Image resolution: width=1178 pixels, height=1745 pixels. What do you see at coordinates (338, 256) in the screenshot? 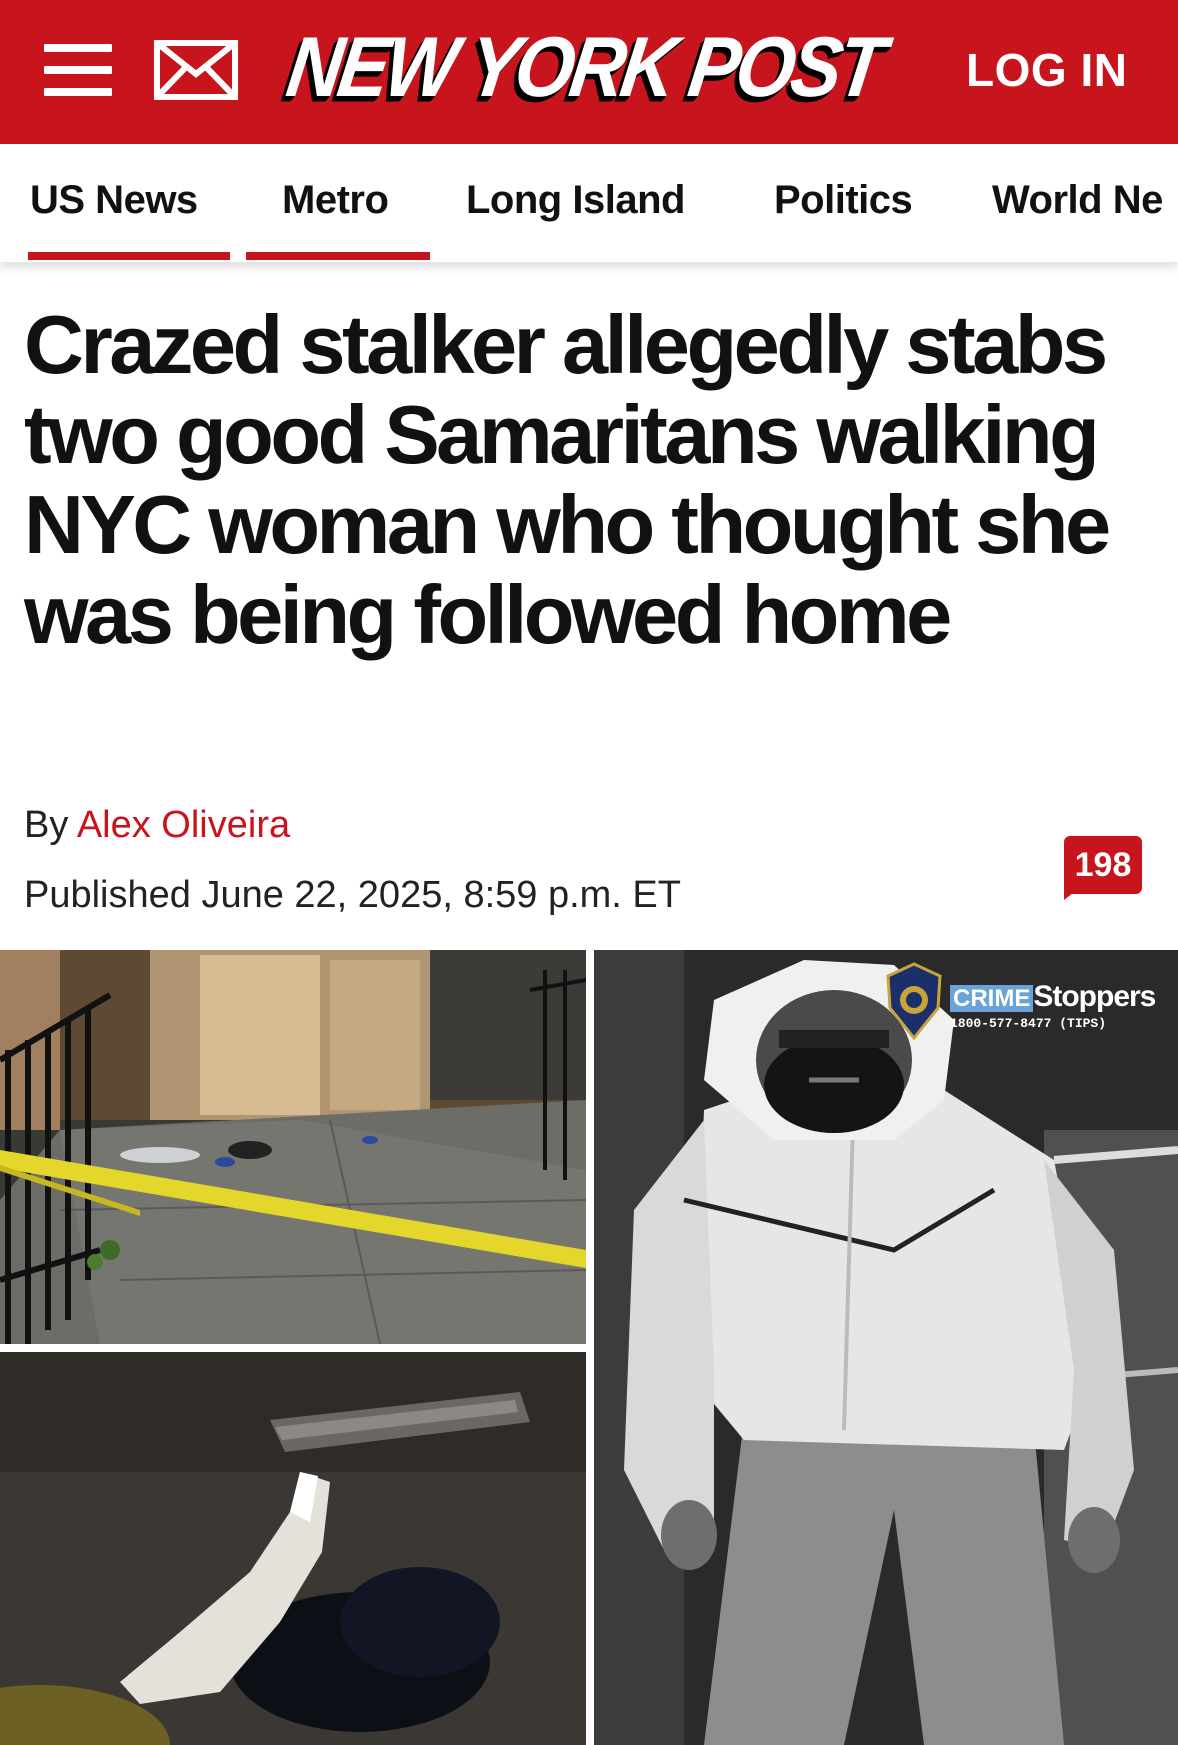
I see `nav-active-underline` at bounding box center [338, 256].